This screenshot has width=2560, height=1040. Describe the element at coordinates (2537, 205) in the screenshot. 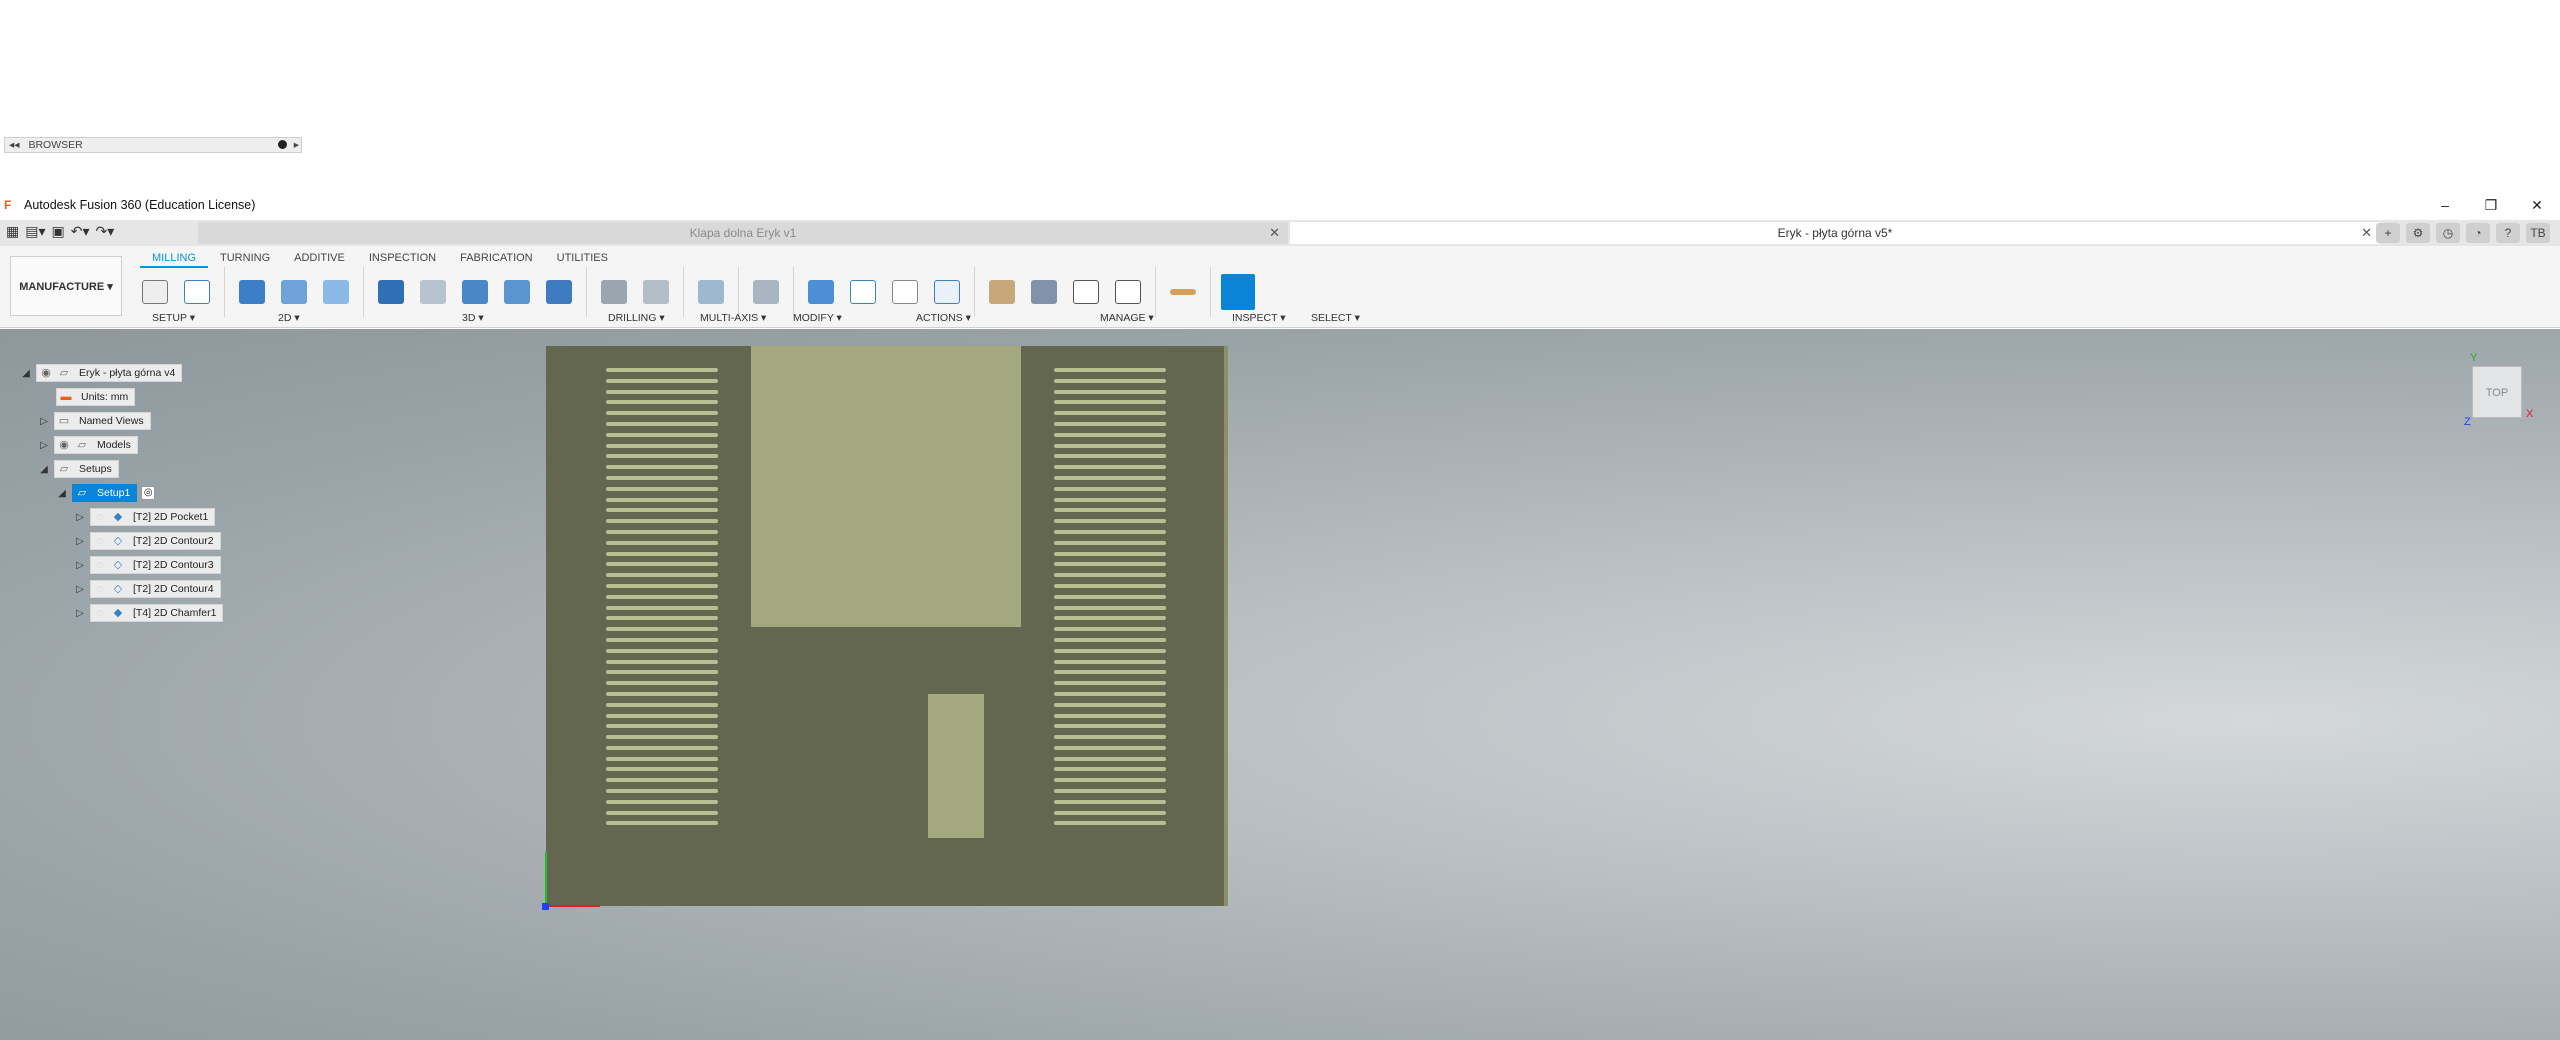

I see `close-window-button: ✕` at that location.